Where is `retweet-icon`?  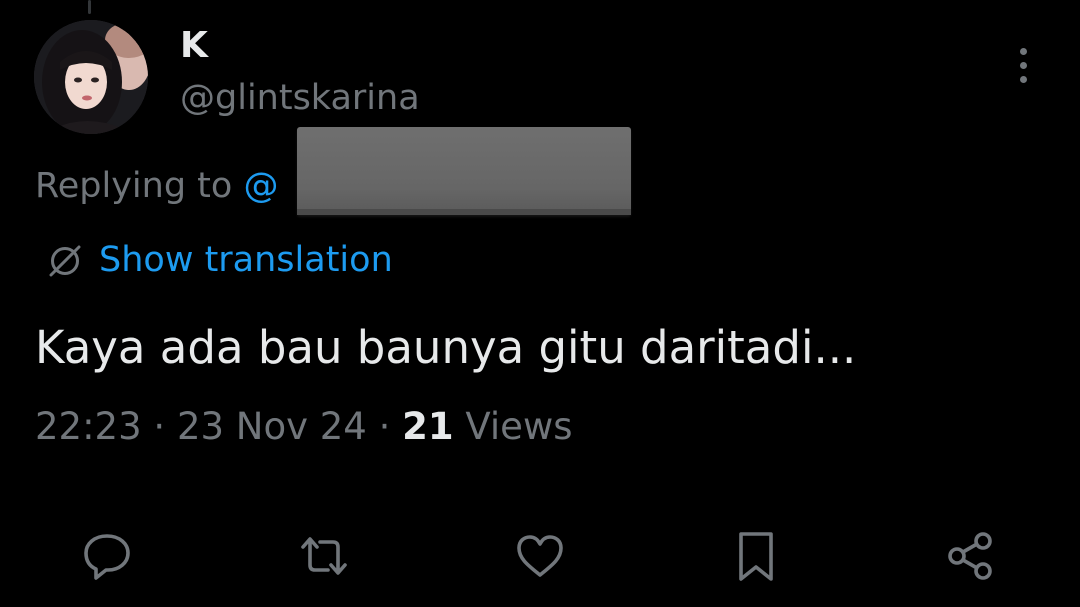 retweet-icon is located at coordinates (324, 556).